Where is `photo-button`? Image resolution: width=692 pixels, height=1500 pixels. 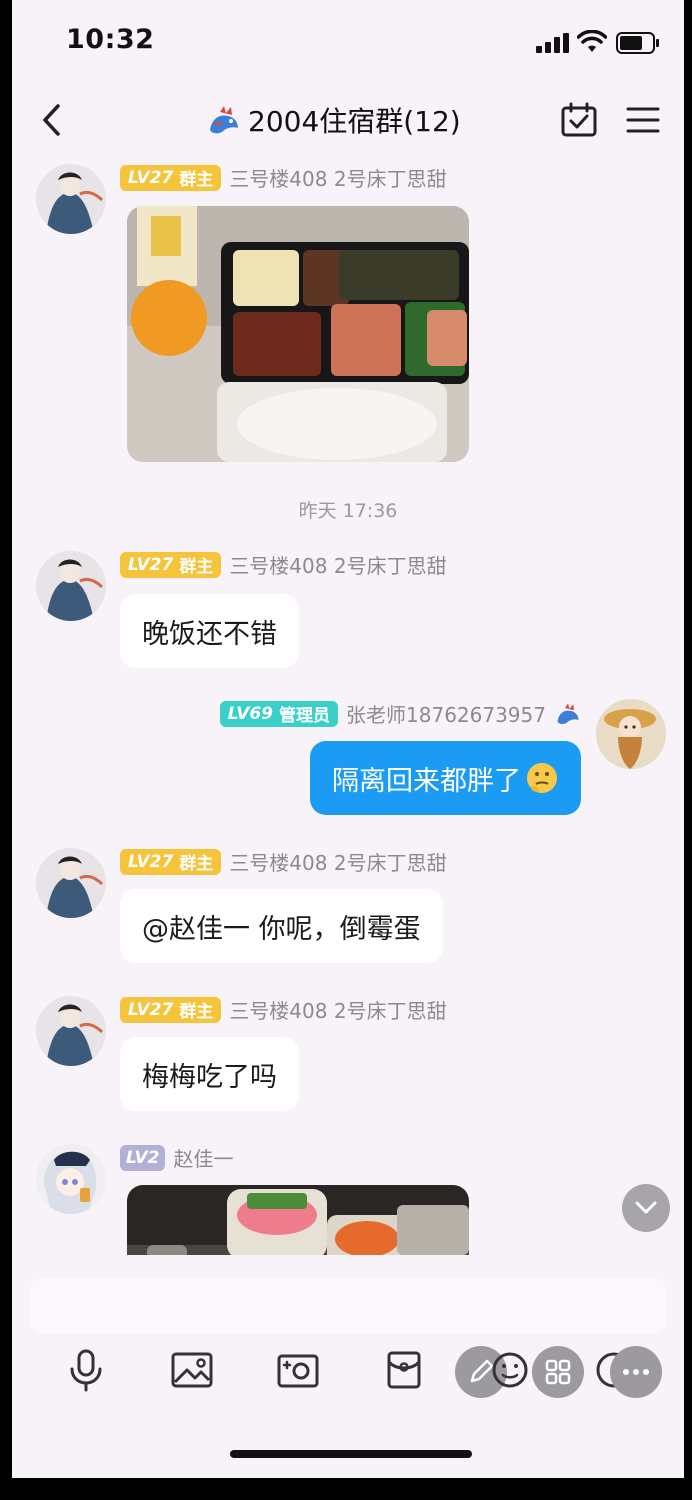
photo-button is located at coordinates (192, 1370).